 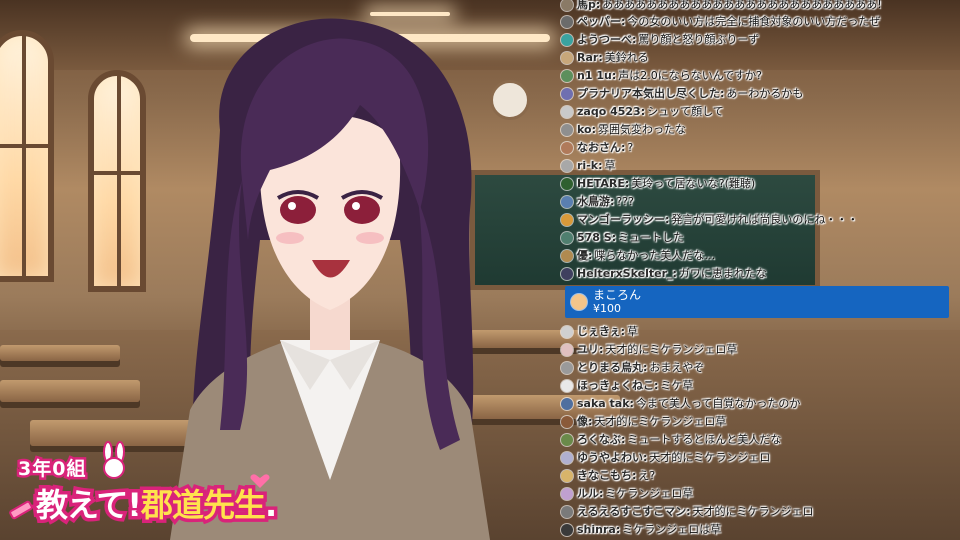 I want to click on chat-text: 天才的にミケランジェロ, so click(x=753, y=511).